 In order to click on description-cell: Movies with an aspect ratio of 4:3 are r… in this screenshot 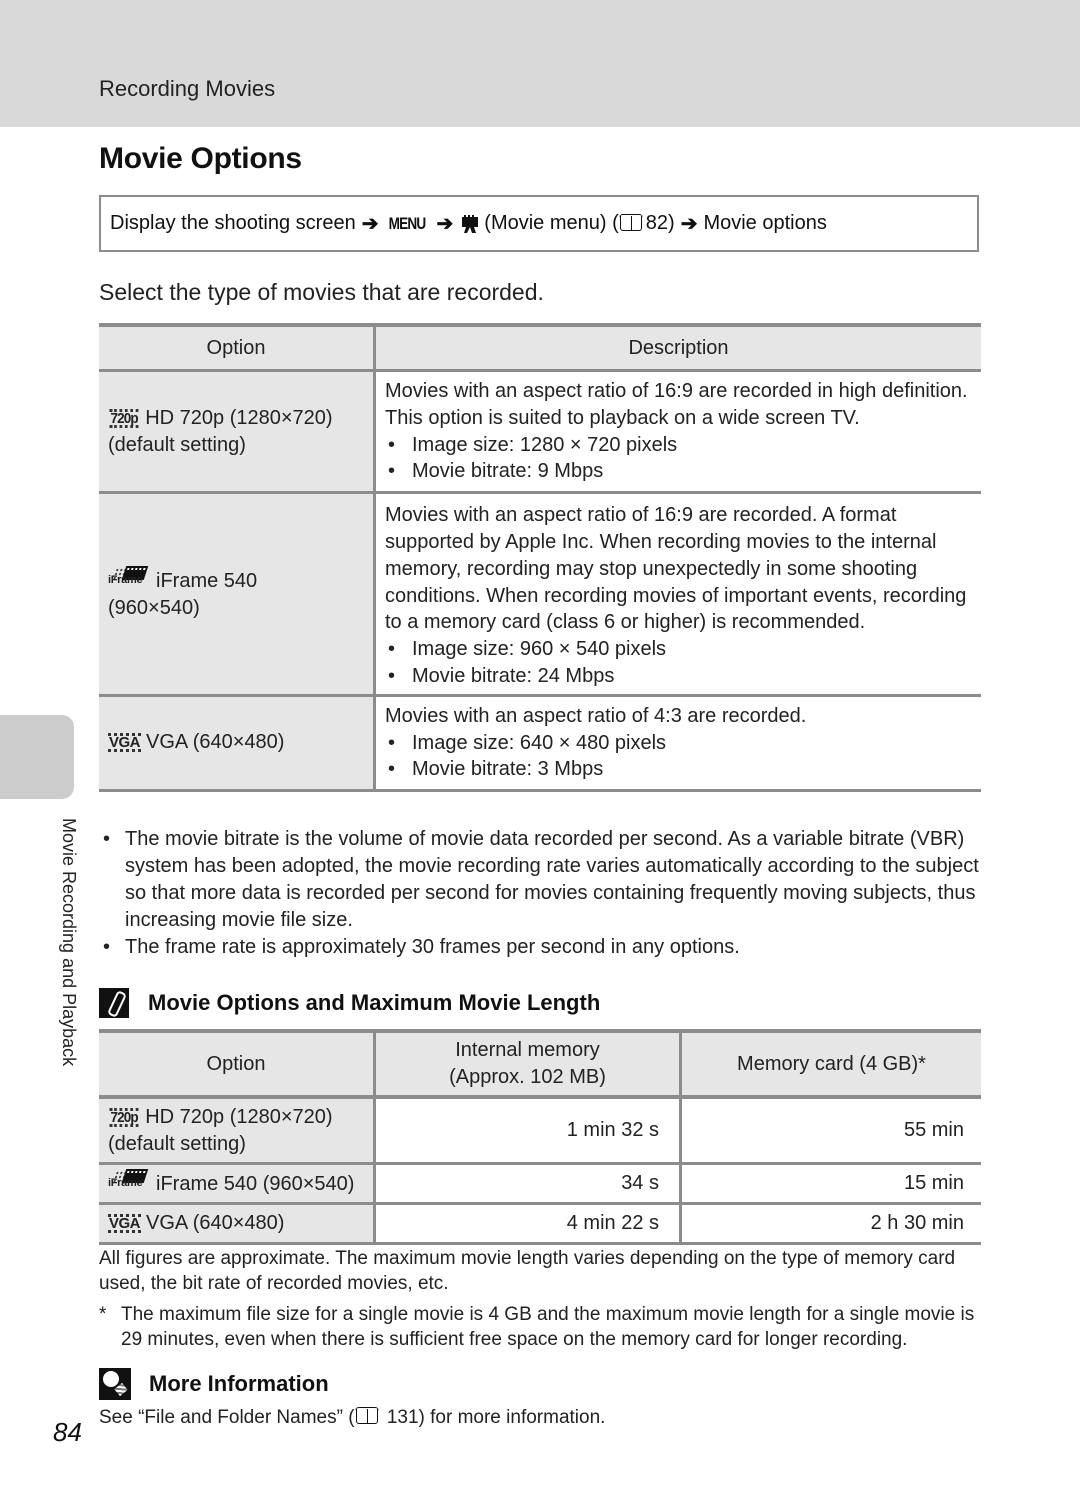, I will do `click(677, 744)`.